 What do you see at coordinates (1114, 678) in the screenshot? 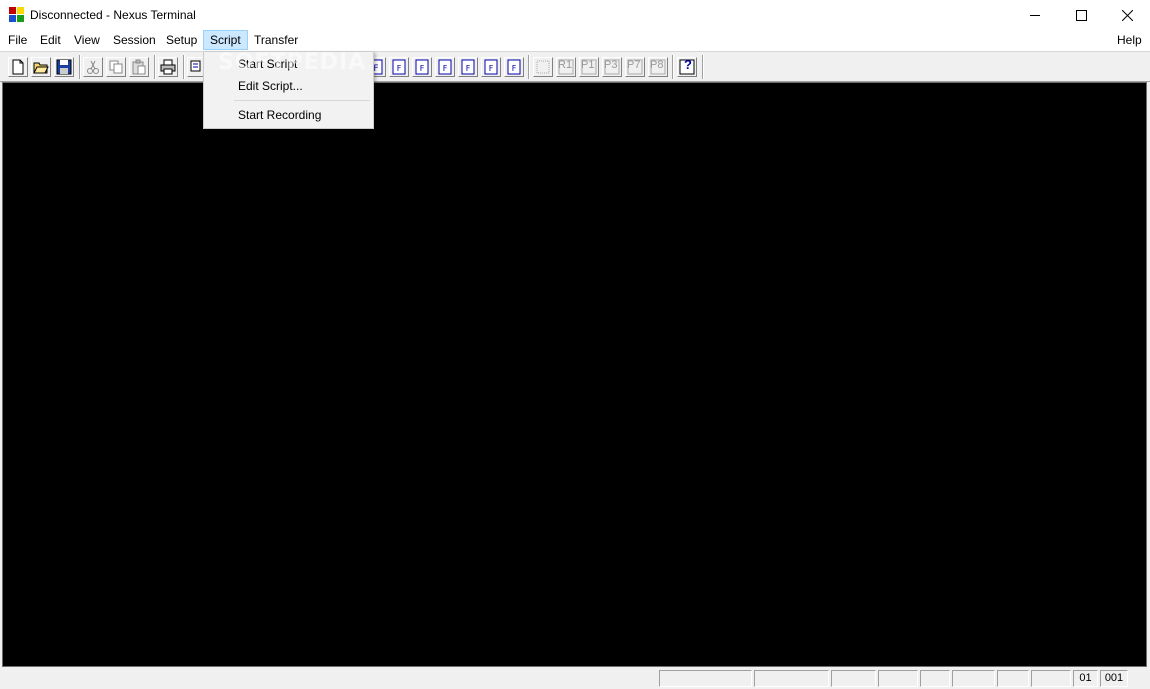
I see `status-column: 001` at bounding box center [1114, 678].